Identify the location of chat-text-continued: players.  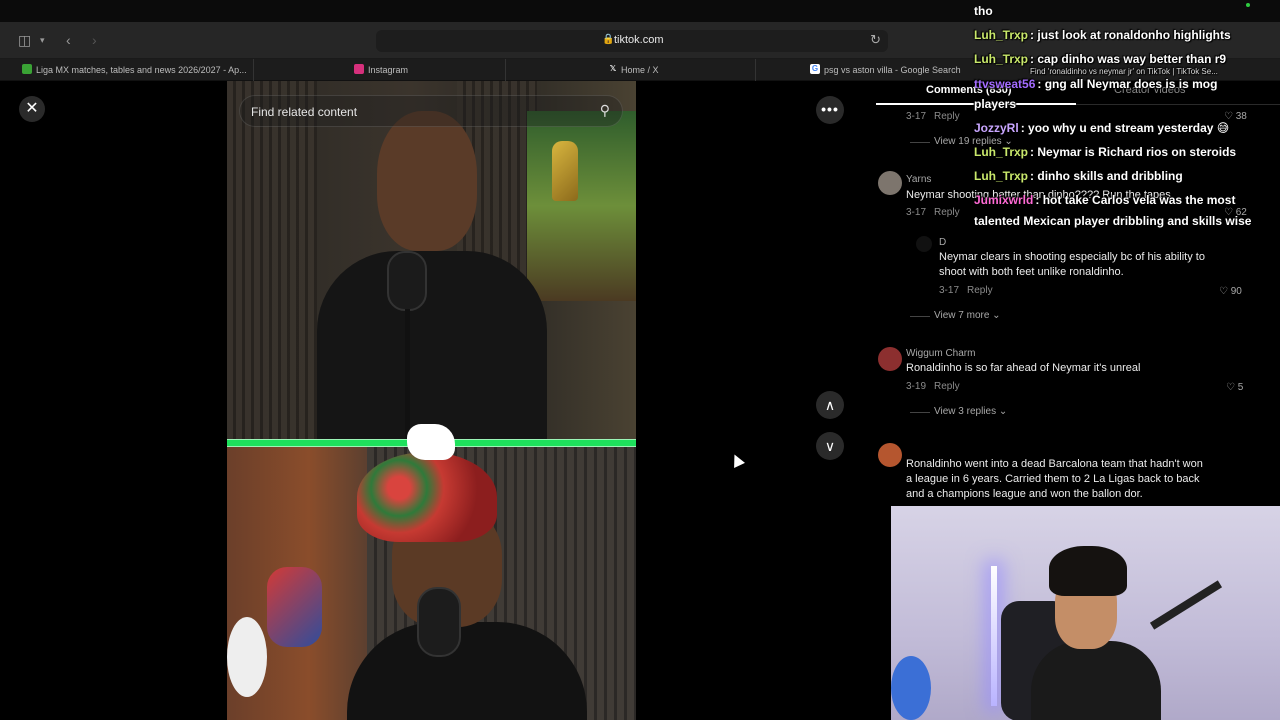
(995, 104).